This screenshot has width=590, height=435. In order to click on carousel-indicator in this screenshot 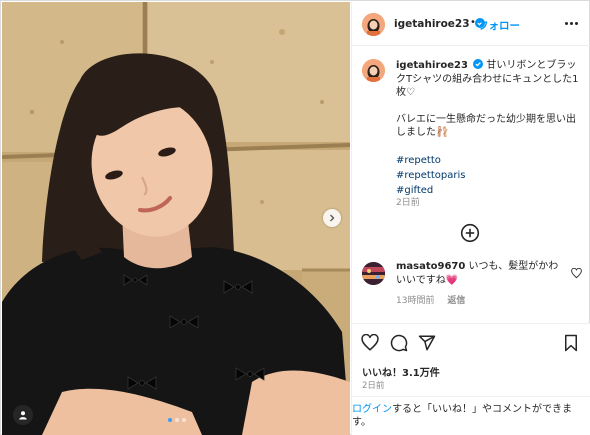, I will do `click(177, 420)`.